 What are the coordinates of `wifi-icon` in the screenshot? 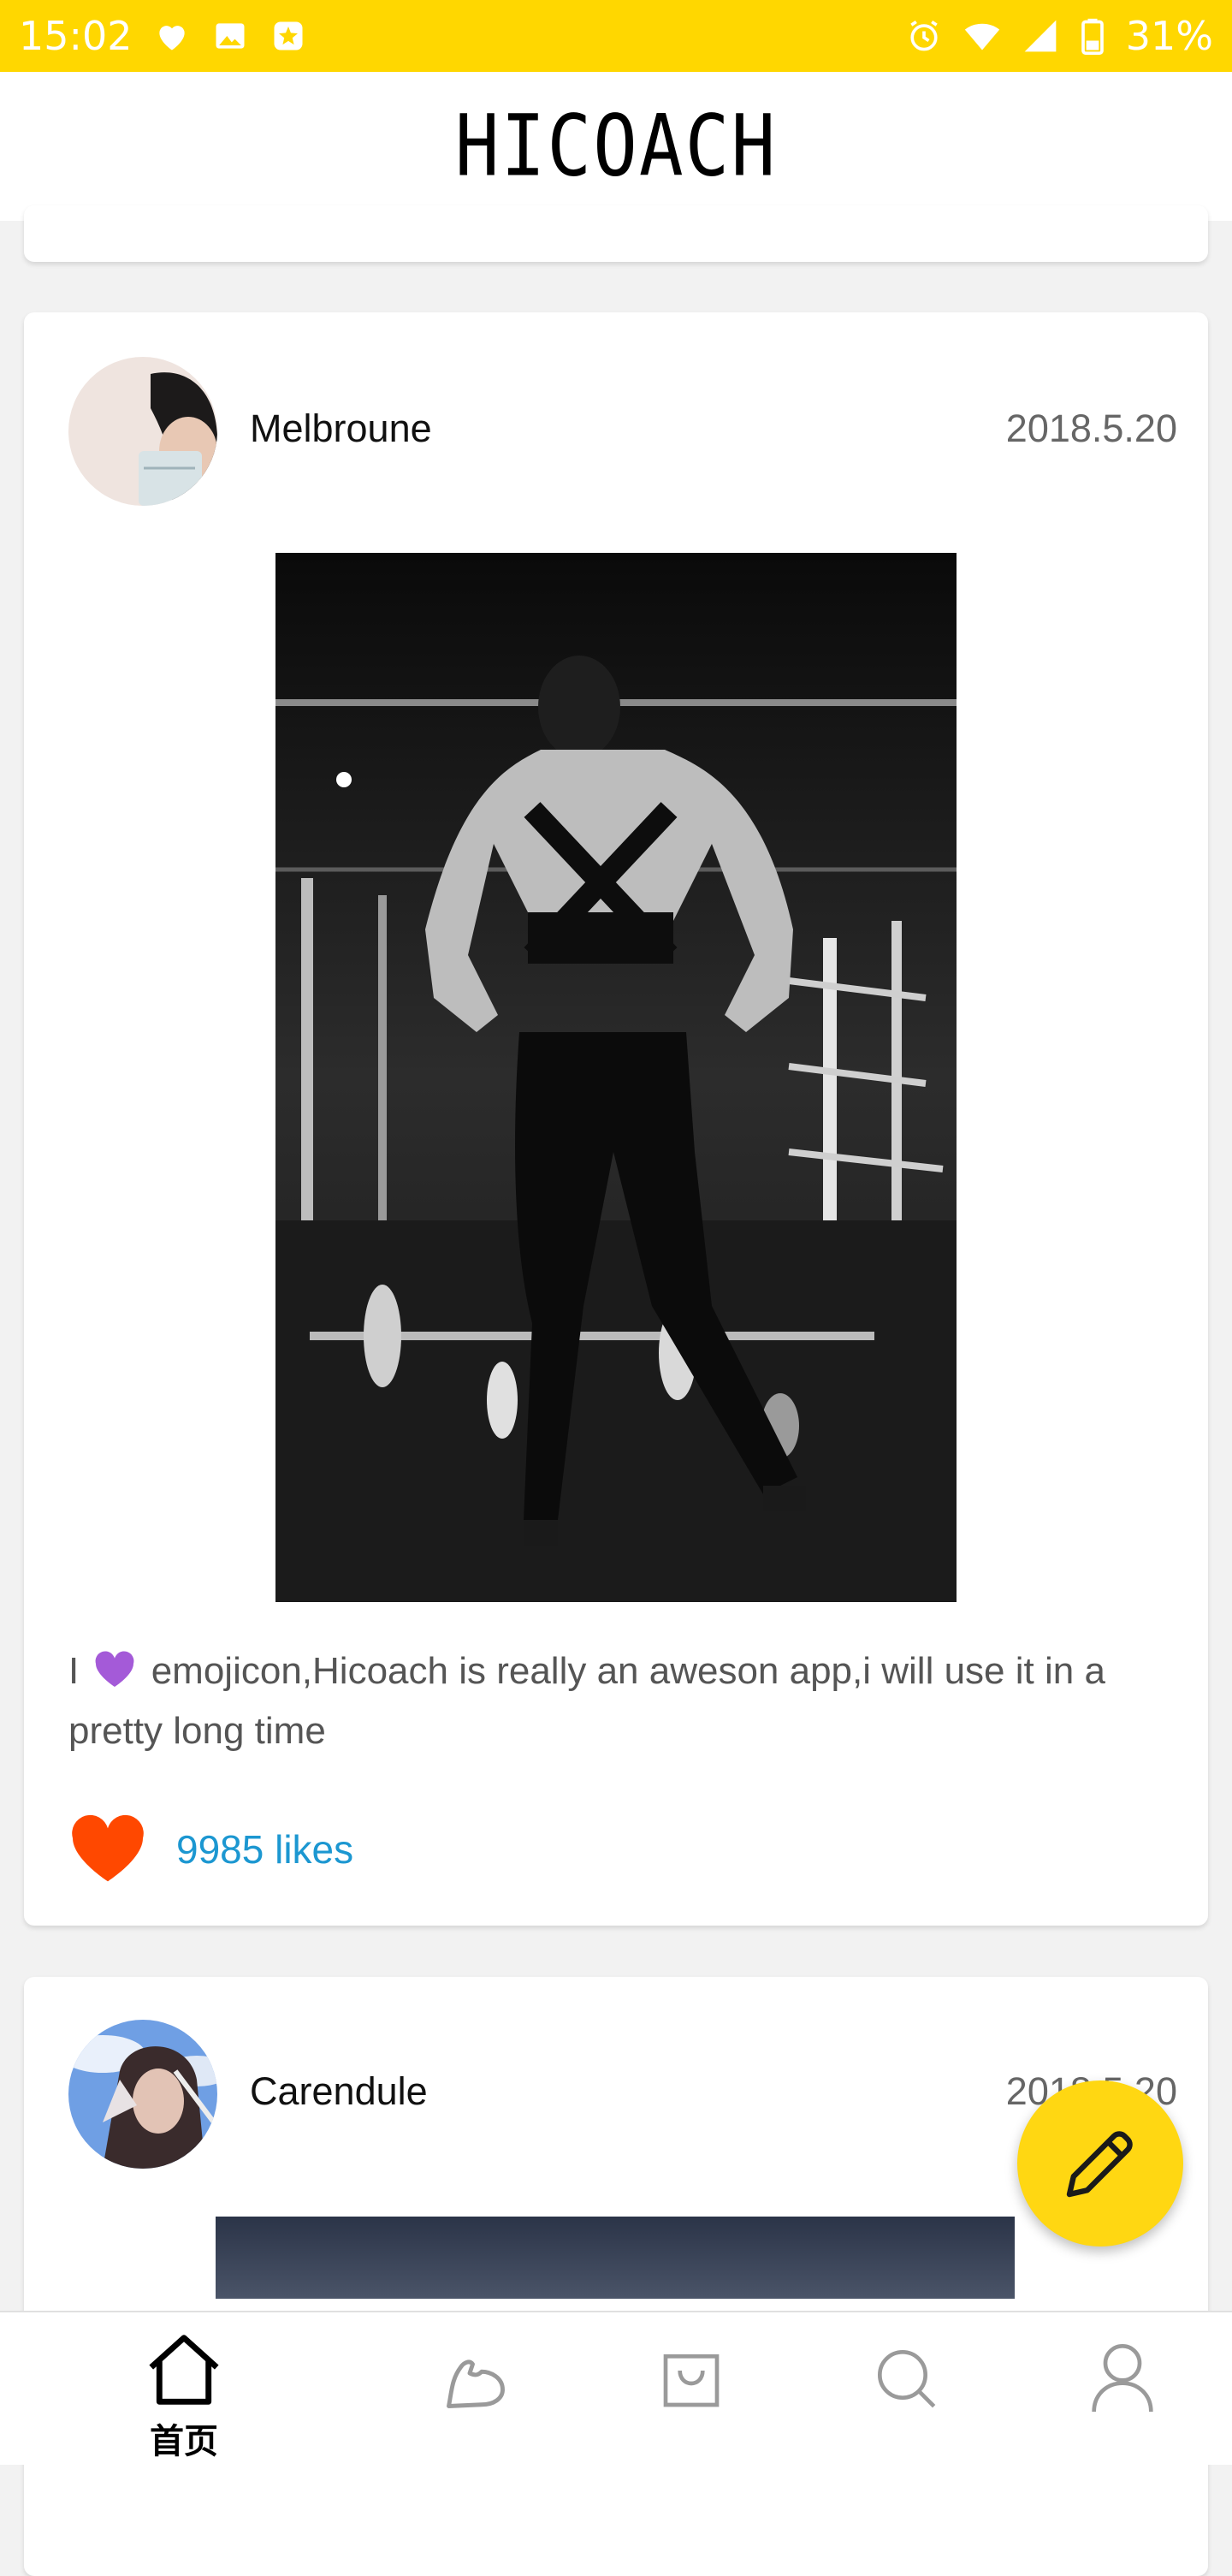 It's located at (981, 36).